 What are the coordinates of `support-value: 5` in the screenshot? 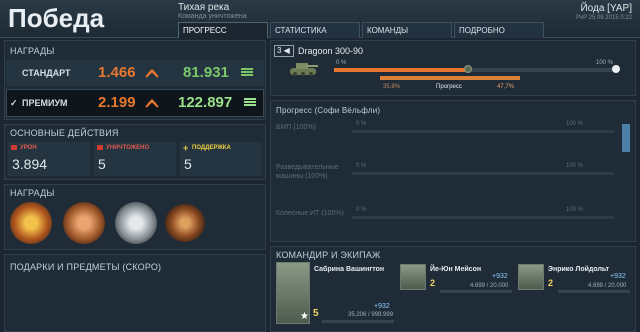 It's located at (188, 164).